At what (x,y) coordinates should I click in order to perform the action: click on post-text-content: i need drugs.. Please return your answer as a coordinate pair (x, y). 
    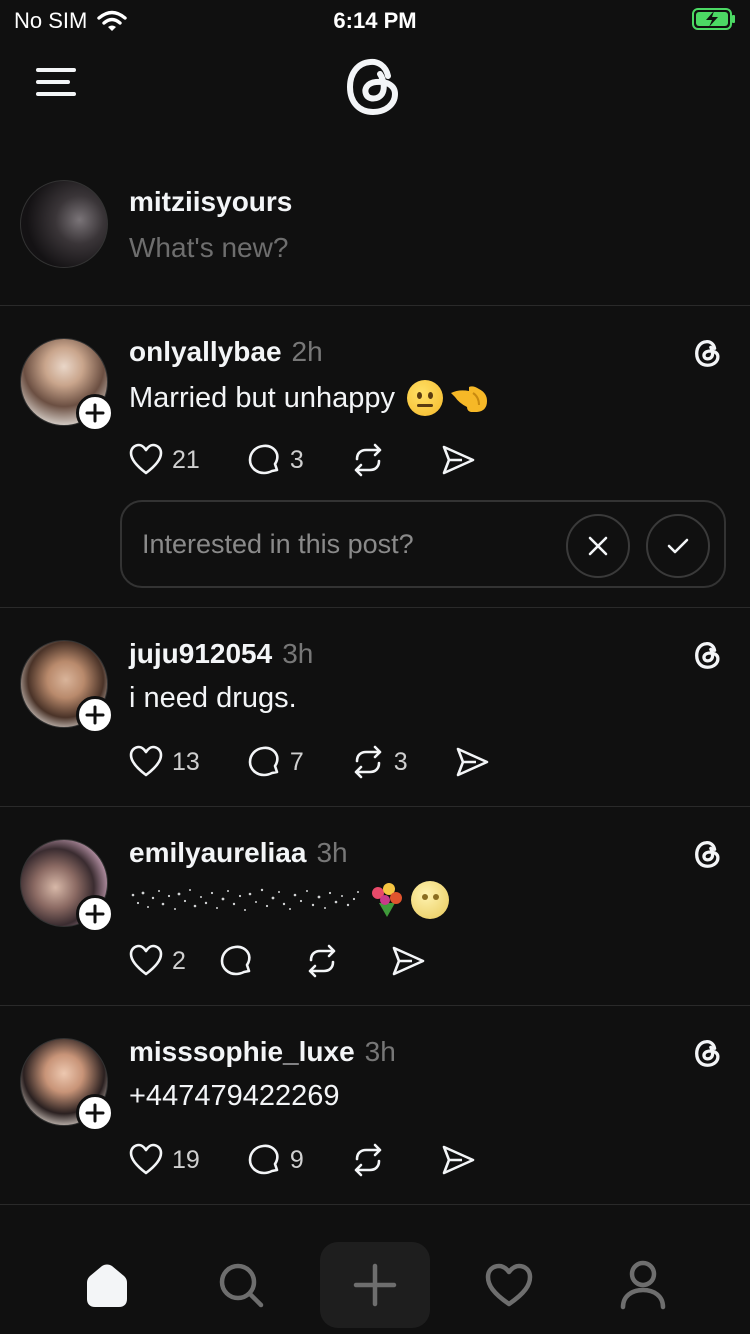
    Looking at the image, I should click on (213, 698).